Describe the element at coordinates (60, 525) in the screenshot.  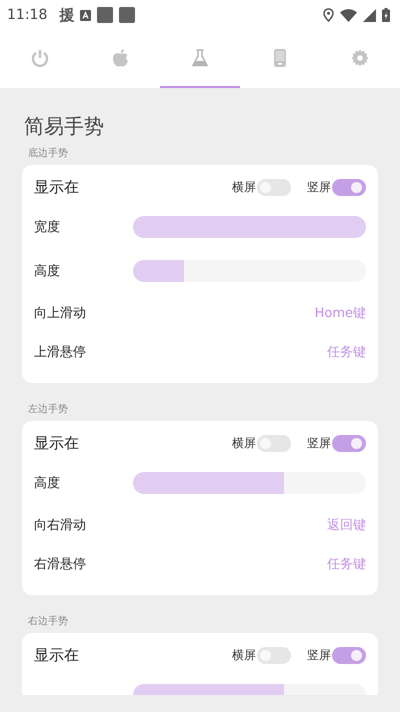
I see `row-label: 向右滑动` at that location.